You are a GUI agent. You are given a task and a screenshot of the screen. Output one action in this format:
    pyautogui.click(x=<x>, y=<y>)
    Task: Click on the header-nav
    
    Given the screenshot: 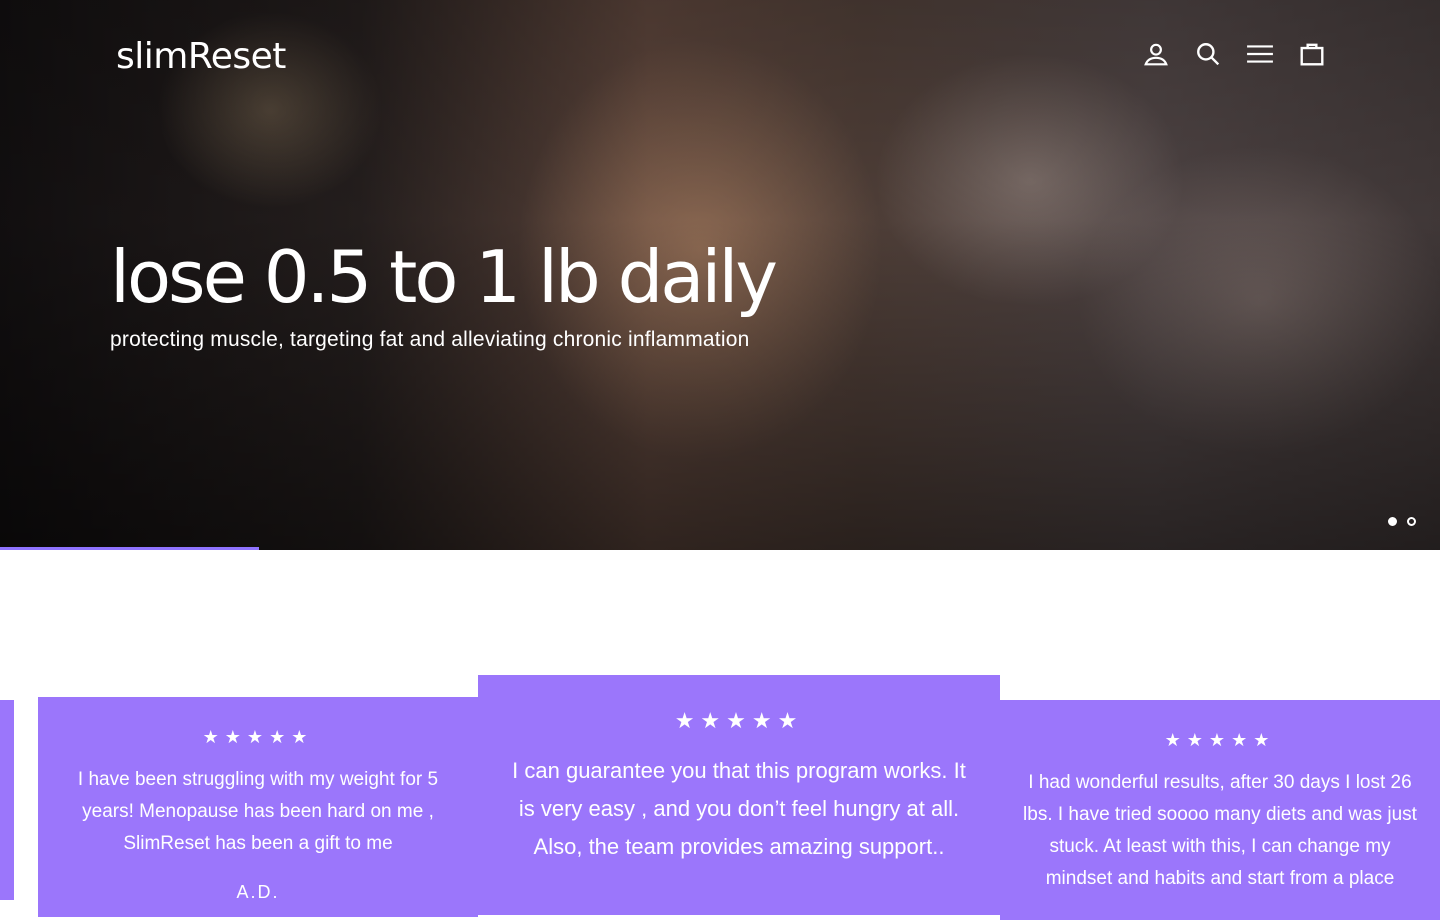 What is the action you would take?
    pyautogui.click(x=1234, y=54)
    